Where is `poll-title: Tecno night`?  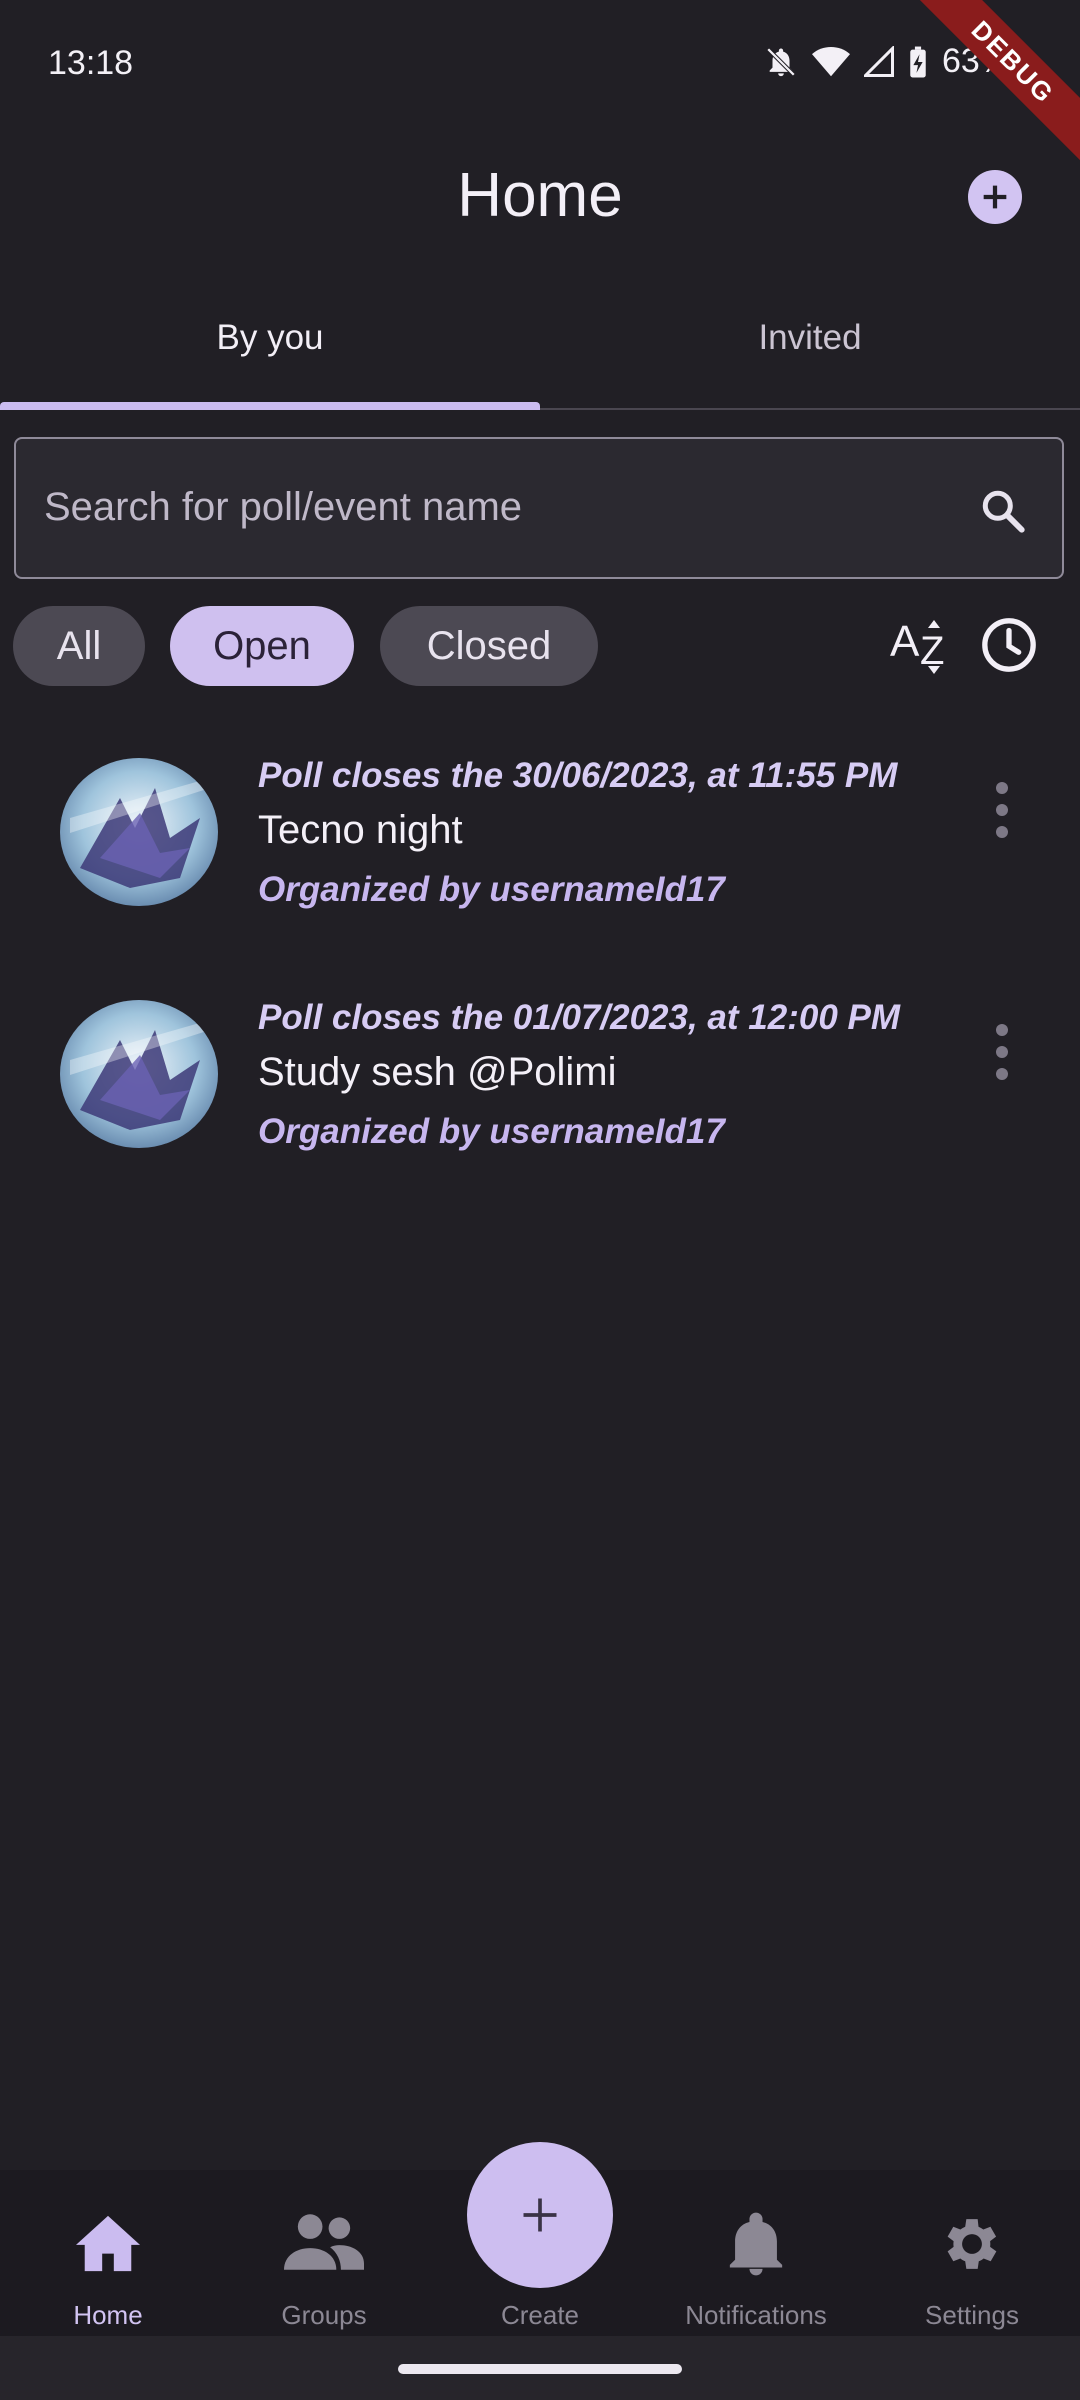
poll-title: Tecno night is located at coordinates (360, 830).